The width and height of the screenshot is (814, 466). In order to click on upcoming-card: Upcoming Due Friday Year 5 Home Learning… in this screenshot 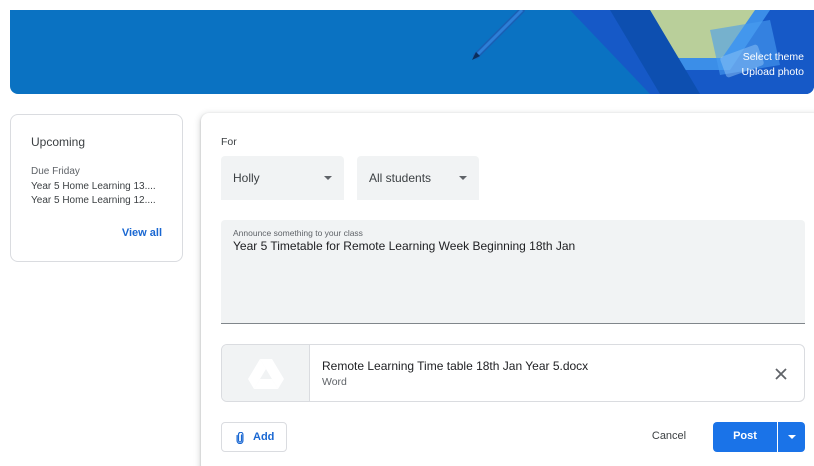, I will do `click(96, 188)`.